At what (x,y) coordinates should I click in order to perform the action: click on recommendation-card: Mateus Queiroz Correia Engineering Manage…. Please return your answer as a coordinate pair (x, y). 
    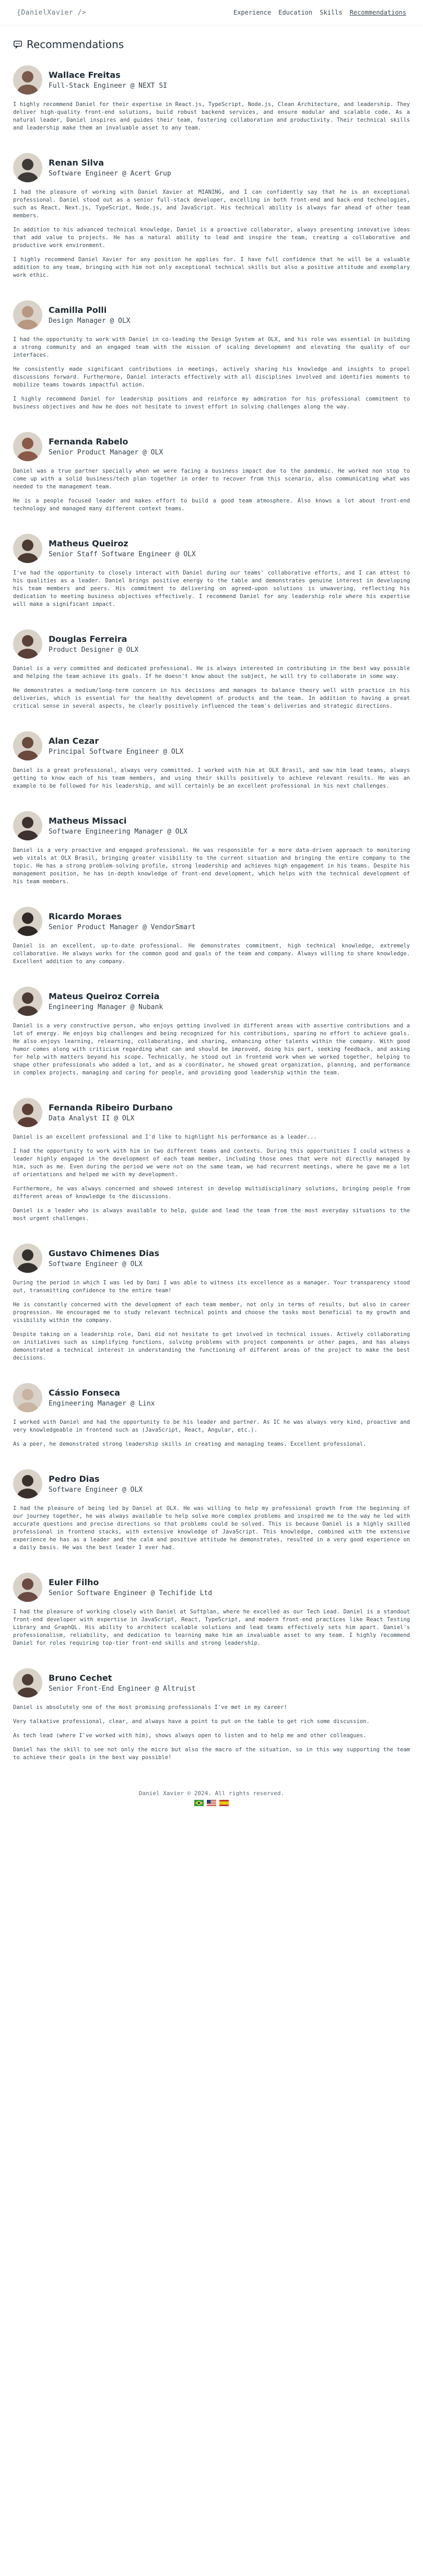
    Looking at the image, I should click on (211, 1032).